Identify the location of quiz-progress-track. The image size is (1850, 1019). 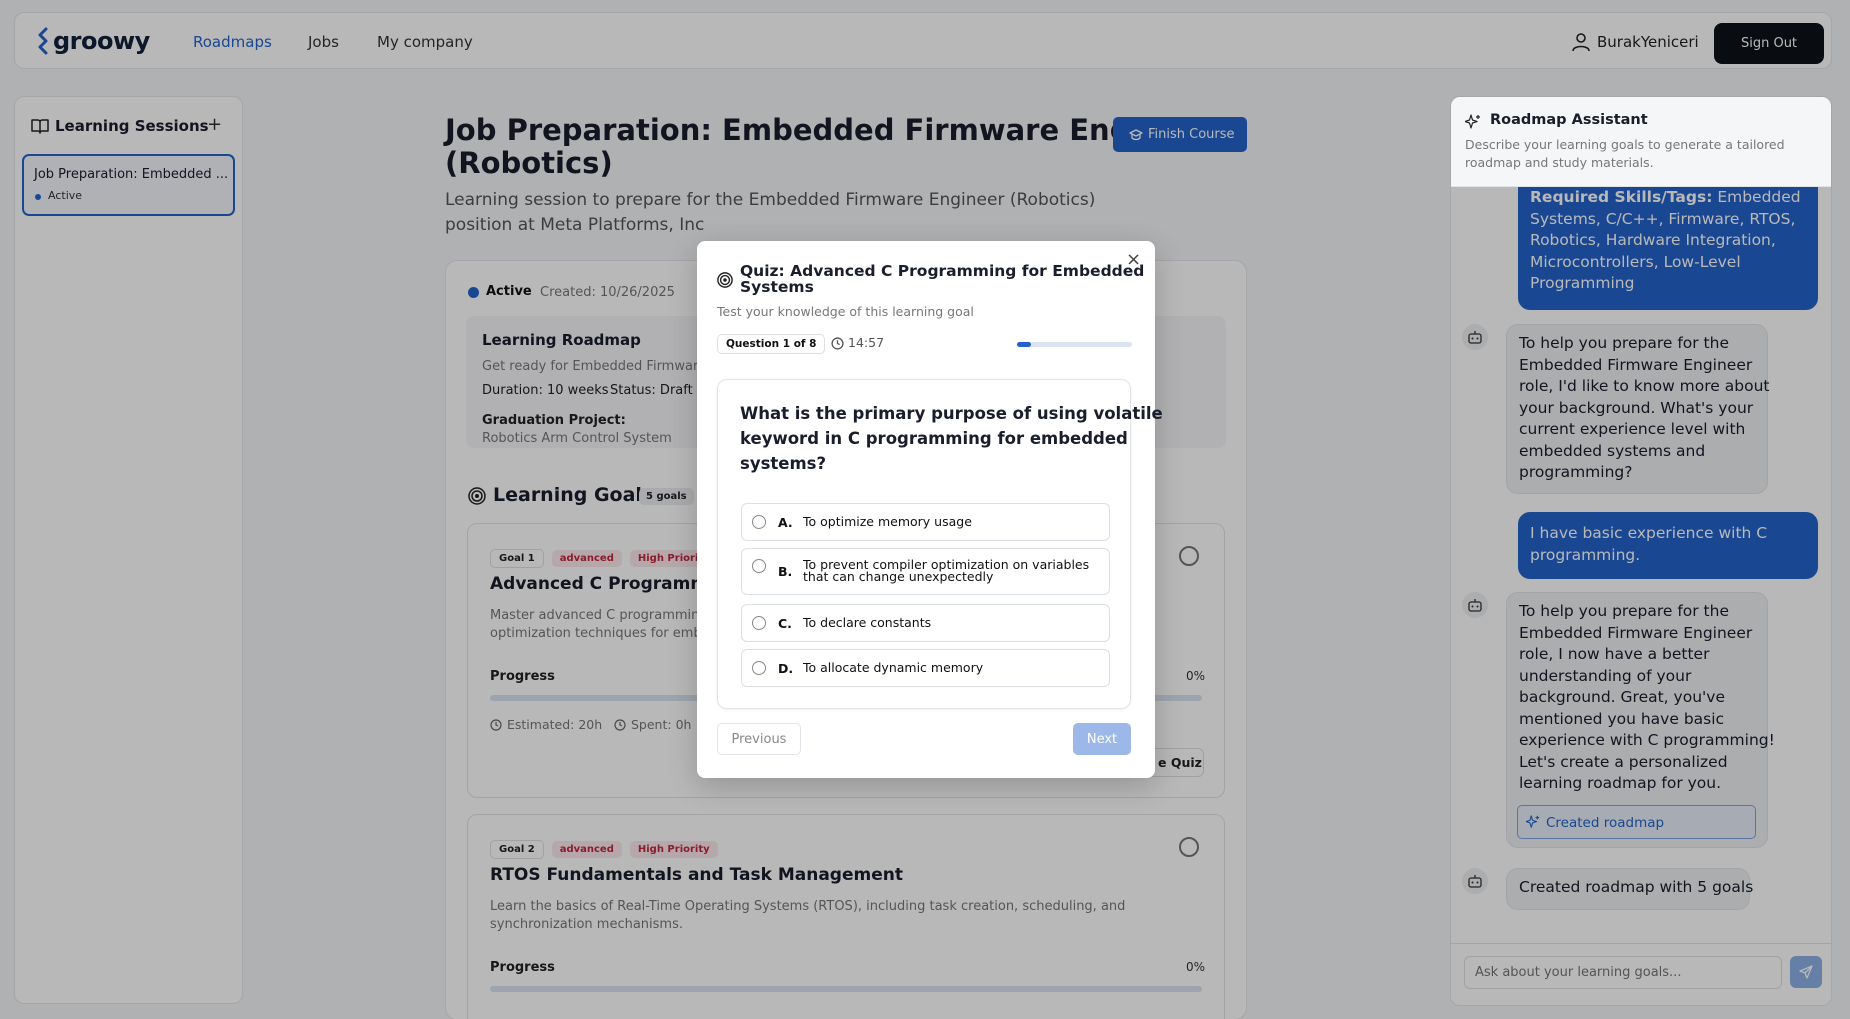
(1074, 344).